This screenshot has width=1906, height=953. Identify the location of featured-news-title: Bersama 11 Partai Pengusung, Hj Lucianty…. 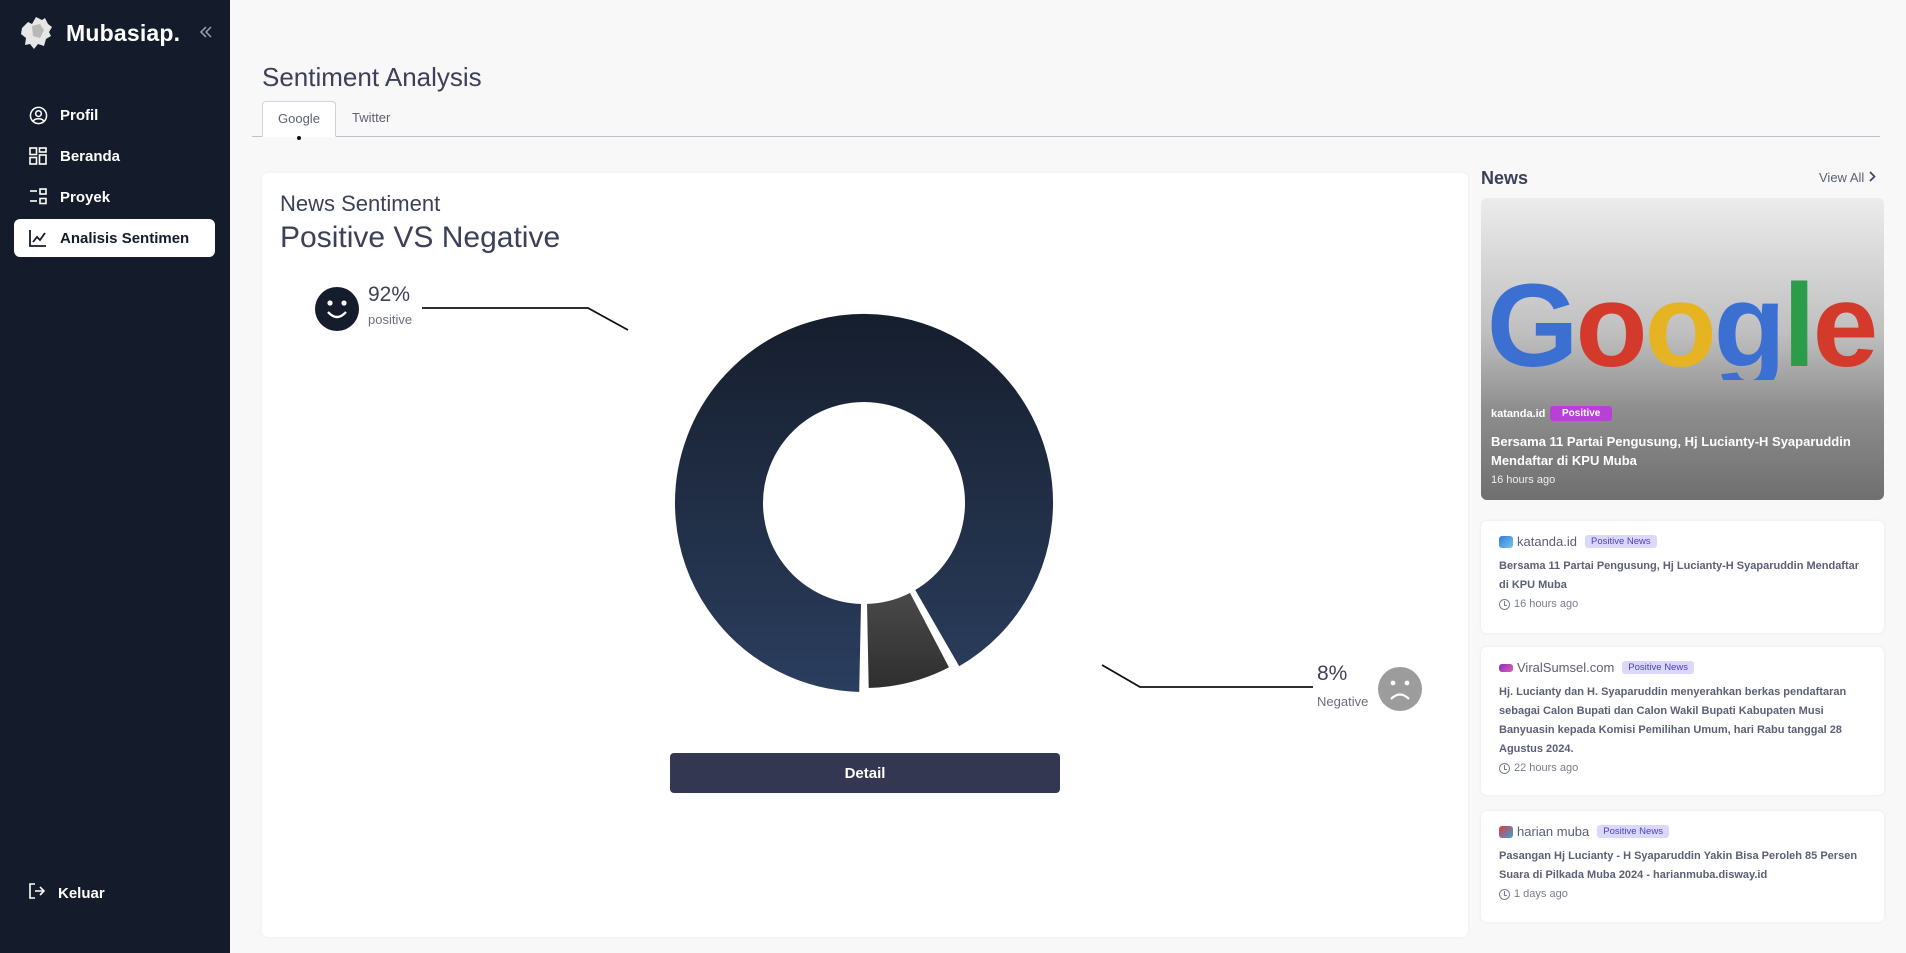
(1671, 451).